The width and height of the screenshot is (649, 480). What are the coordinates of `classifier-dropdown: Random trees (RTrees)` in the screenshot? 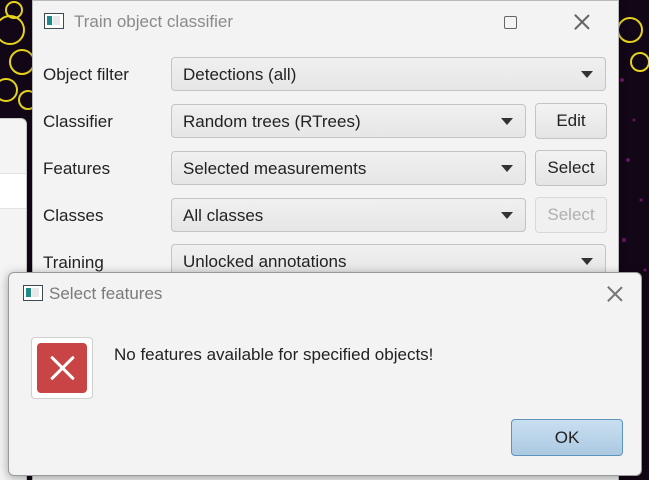 It's located at (348, 121).